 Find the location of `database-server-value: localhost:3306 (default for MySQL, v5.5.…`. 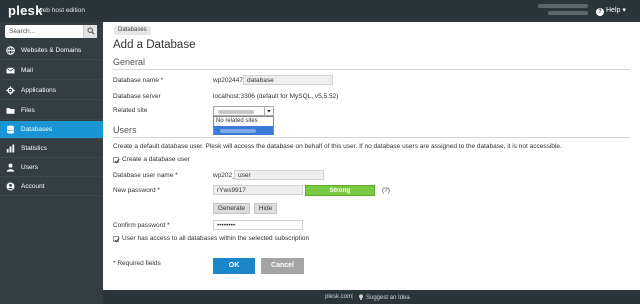

database-server-value: localhost:3306 (default for MySQL, v5.5.… is located at coordinates (276, 96).